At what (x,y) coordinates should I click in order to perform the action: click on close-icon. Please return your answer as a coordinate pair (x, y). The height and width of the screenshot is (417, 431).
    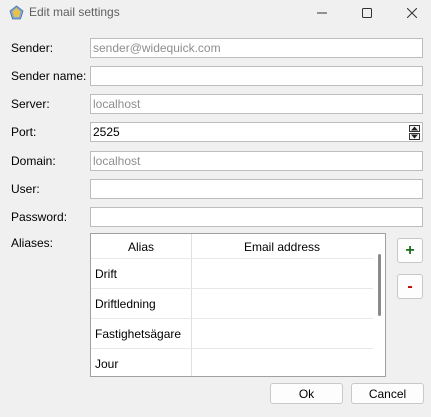
    Looking at the image, I should click on (412, 13).